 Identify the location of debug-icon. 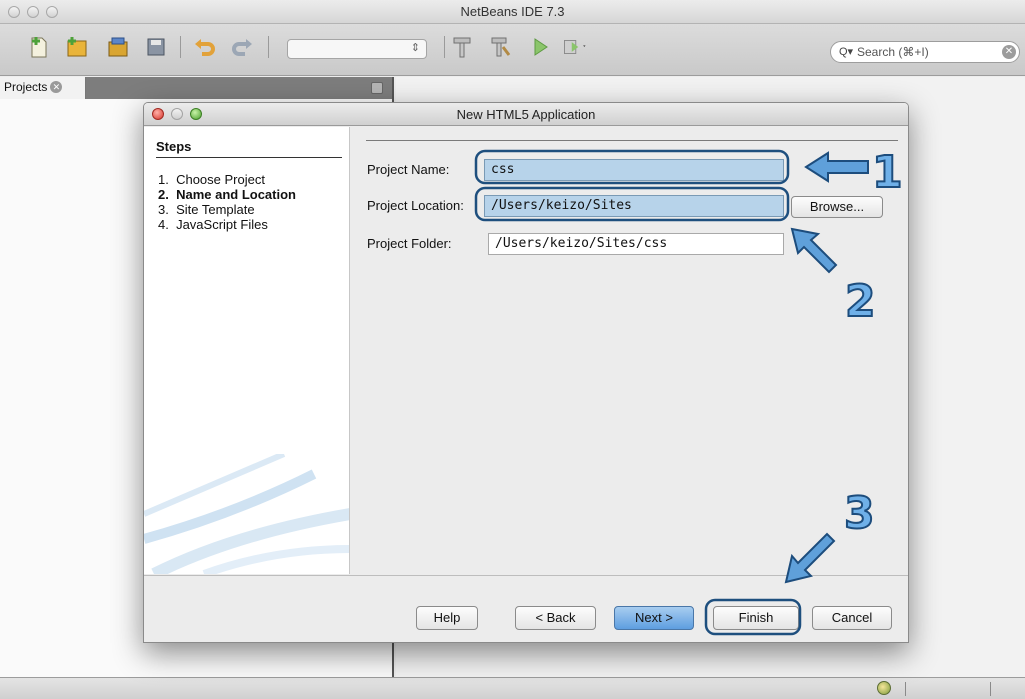
(575, 47).